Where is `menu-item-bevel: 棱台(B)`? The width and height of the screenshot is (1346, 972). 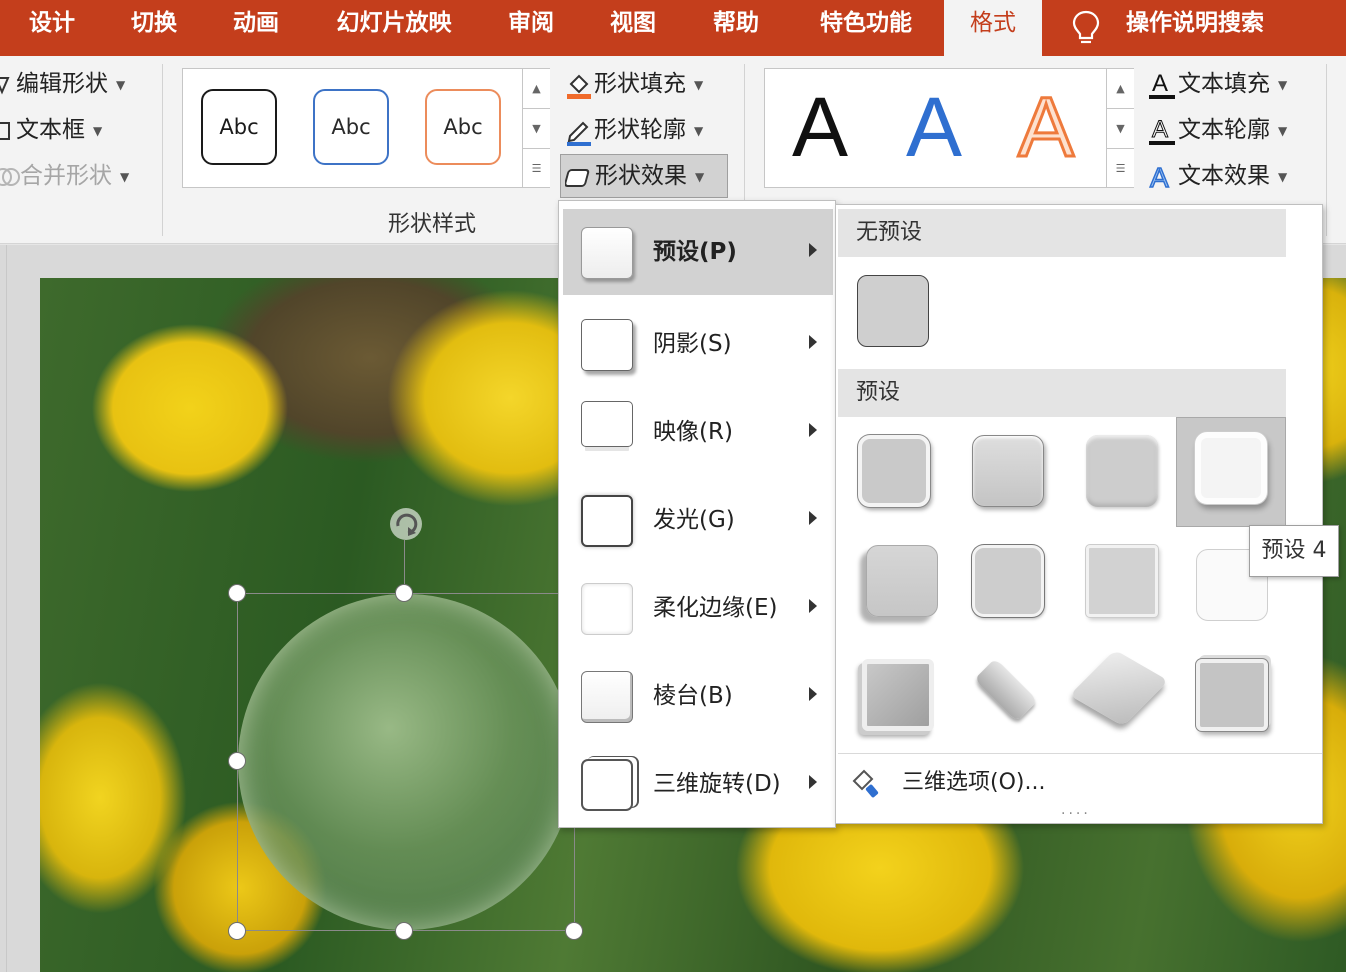
menu-item-bevel: 棱台(B) is located at coordinates (698, 696).